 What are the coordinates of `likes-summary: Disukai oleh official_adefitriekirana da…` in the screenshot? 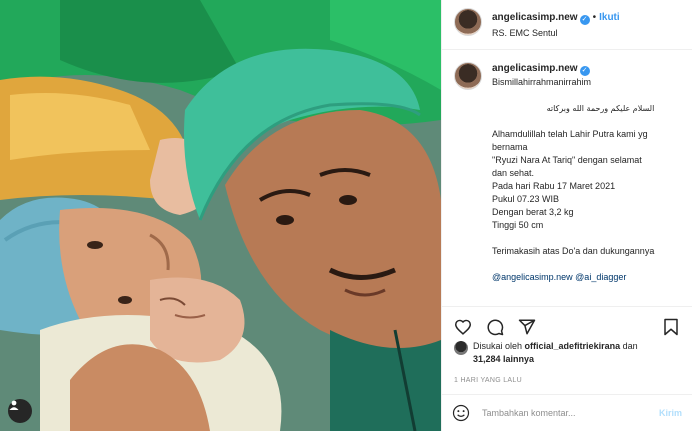 It's located at (569, 353).